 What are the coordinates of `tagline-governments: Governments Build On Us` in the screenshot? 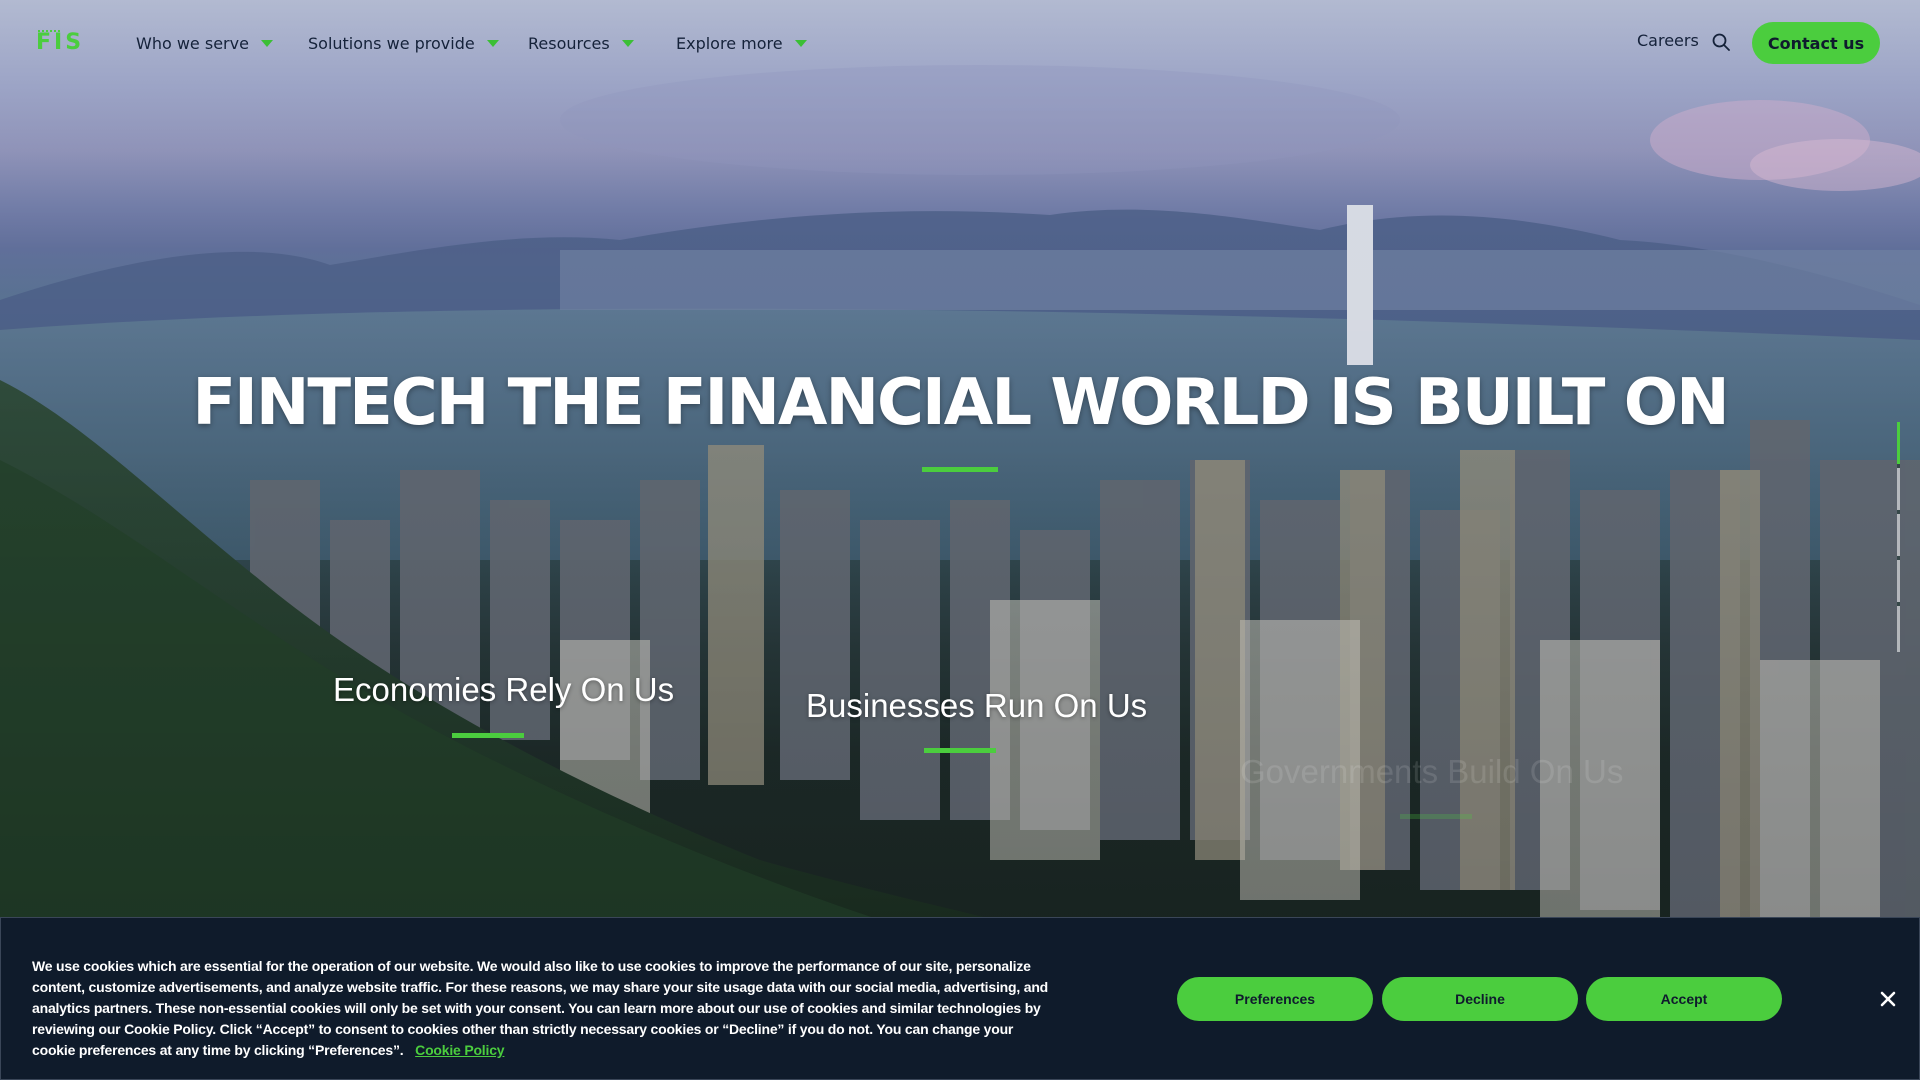 It's located at (1432, 771).